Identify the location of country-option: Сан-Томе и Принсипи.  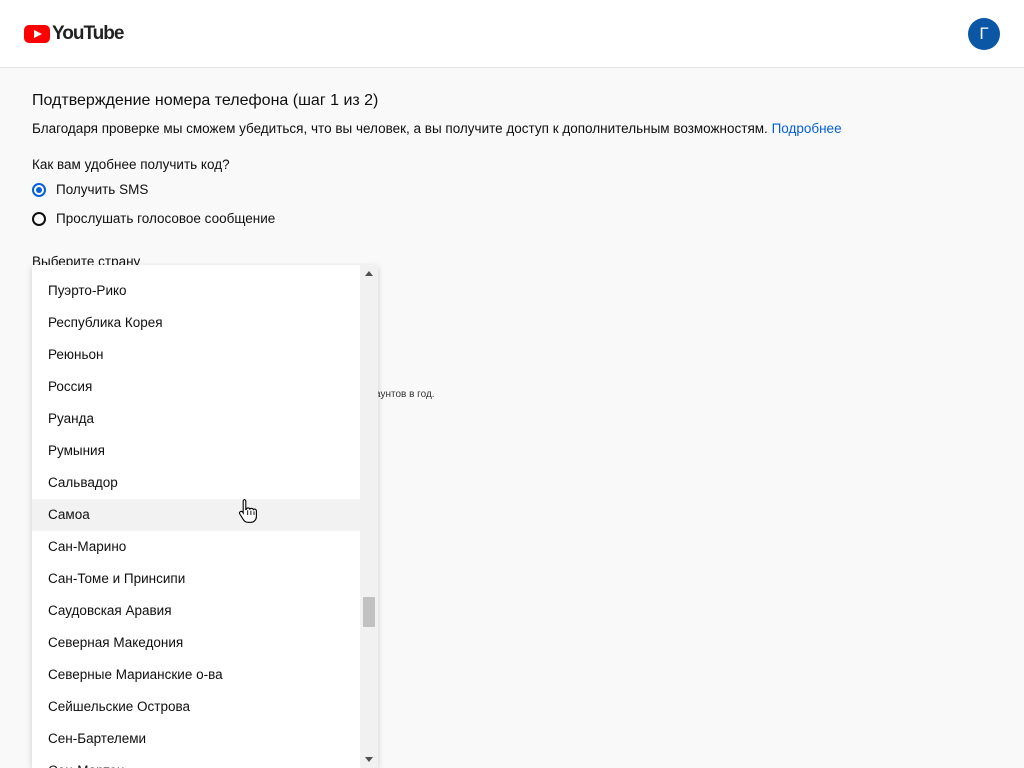
(196, 579).